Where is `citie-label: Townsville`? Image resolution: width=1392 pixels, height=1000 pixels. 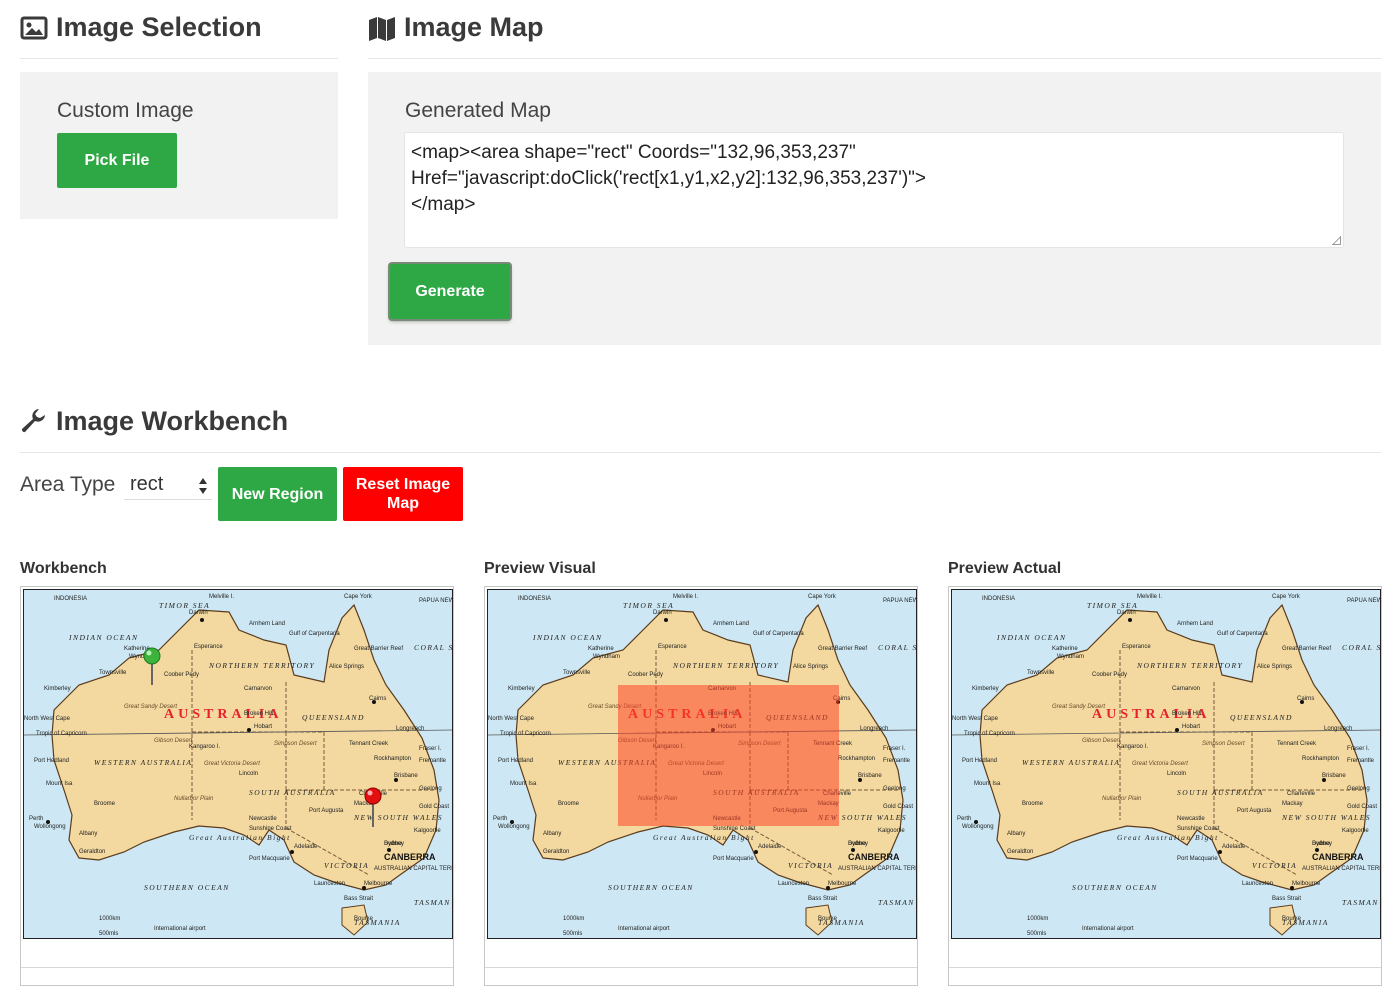 citie-label: Townsville is located at coordinates (577, 673).